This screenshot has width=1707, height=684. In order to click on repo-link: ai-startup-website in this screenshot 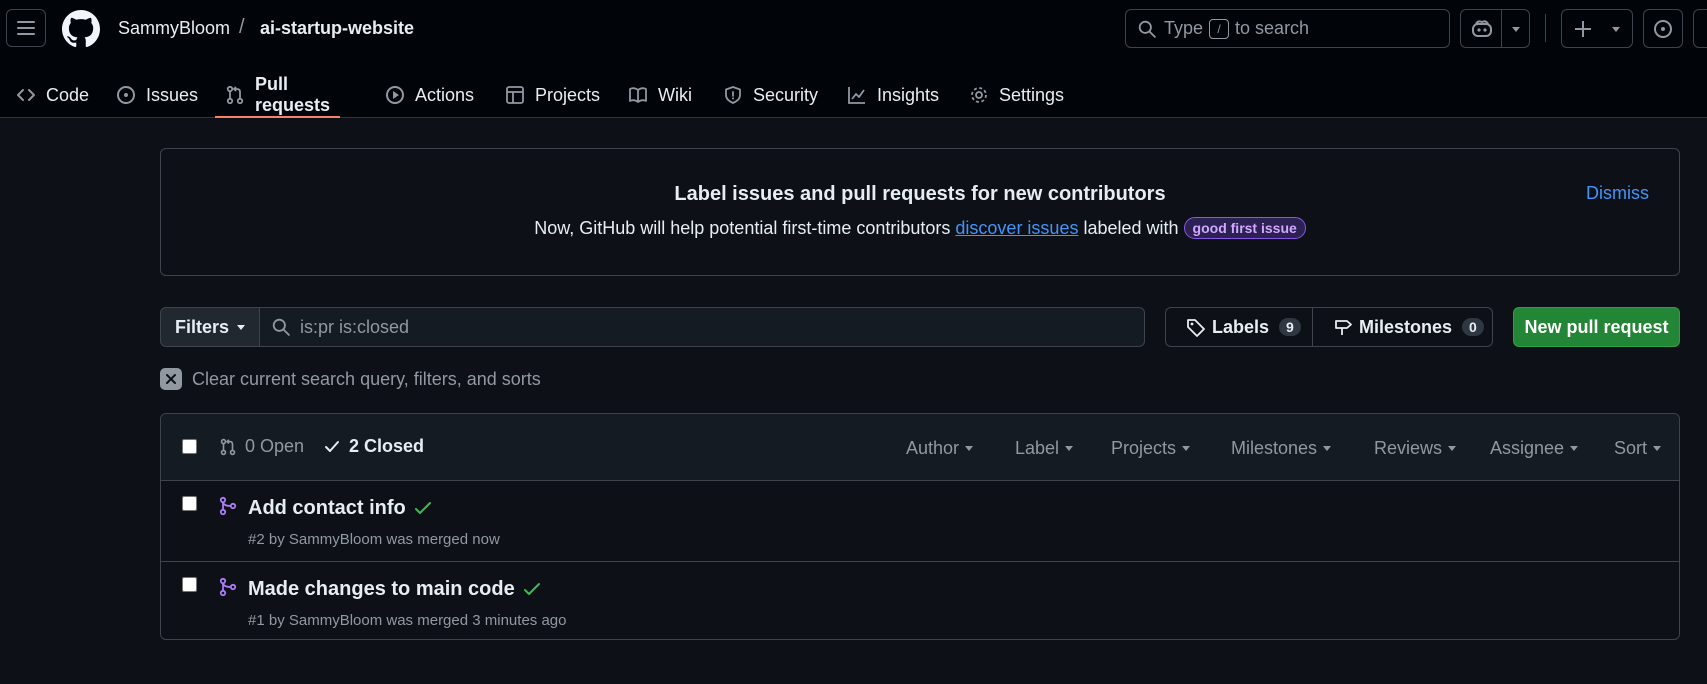, I will do `click(337, 28)`.